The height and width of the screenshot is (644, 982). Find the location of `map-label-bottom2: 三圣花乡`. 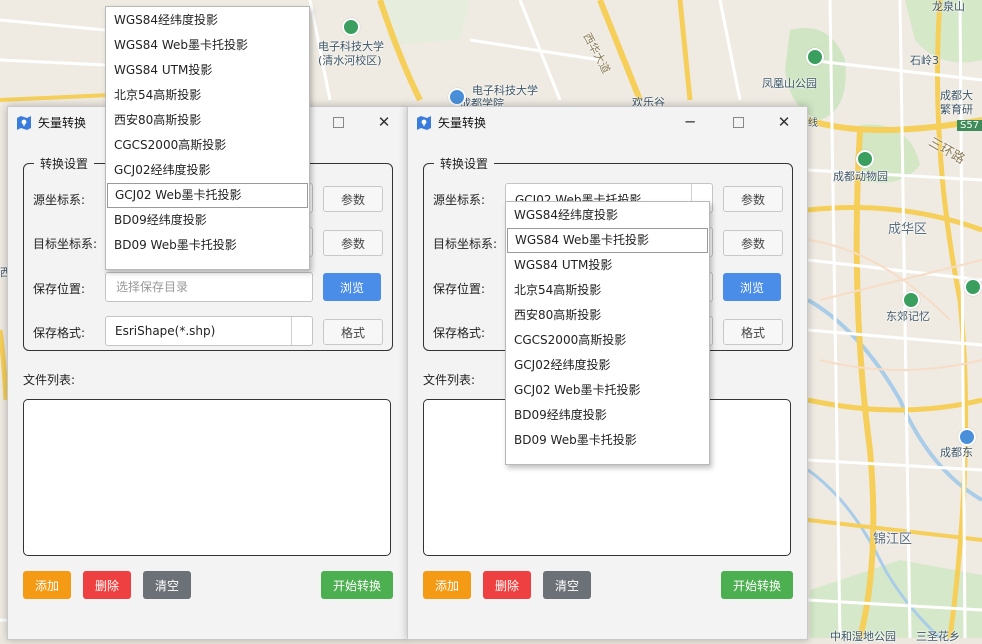

map-label-bottom2: 三圣花乡 is located at coordinates (938, 636).